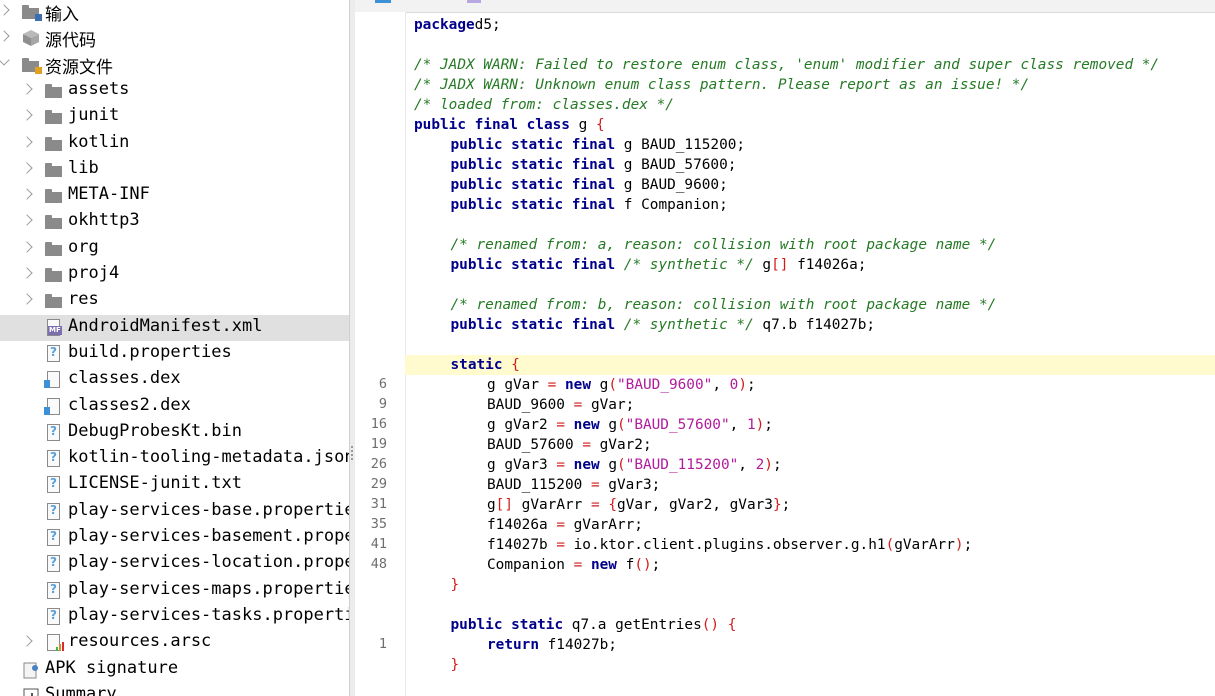  What do you see at coordinates (174, 249) in the screenshot?
I see `tree-item: org` at bounding box center [174, 249].